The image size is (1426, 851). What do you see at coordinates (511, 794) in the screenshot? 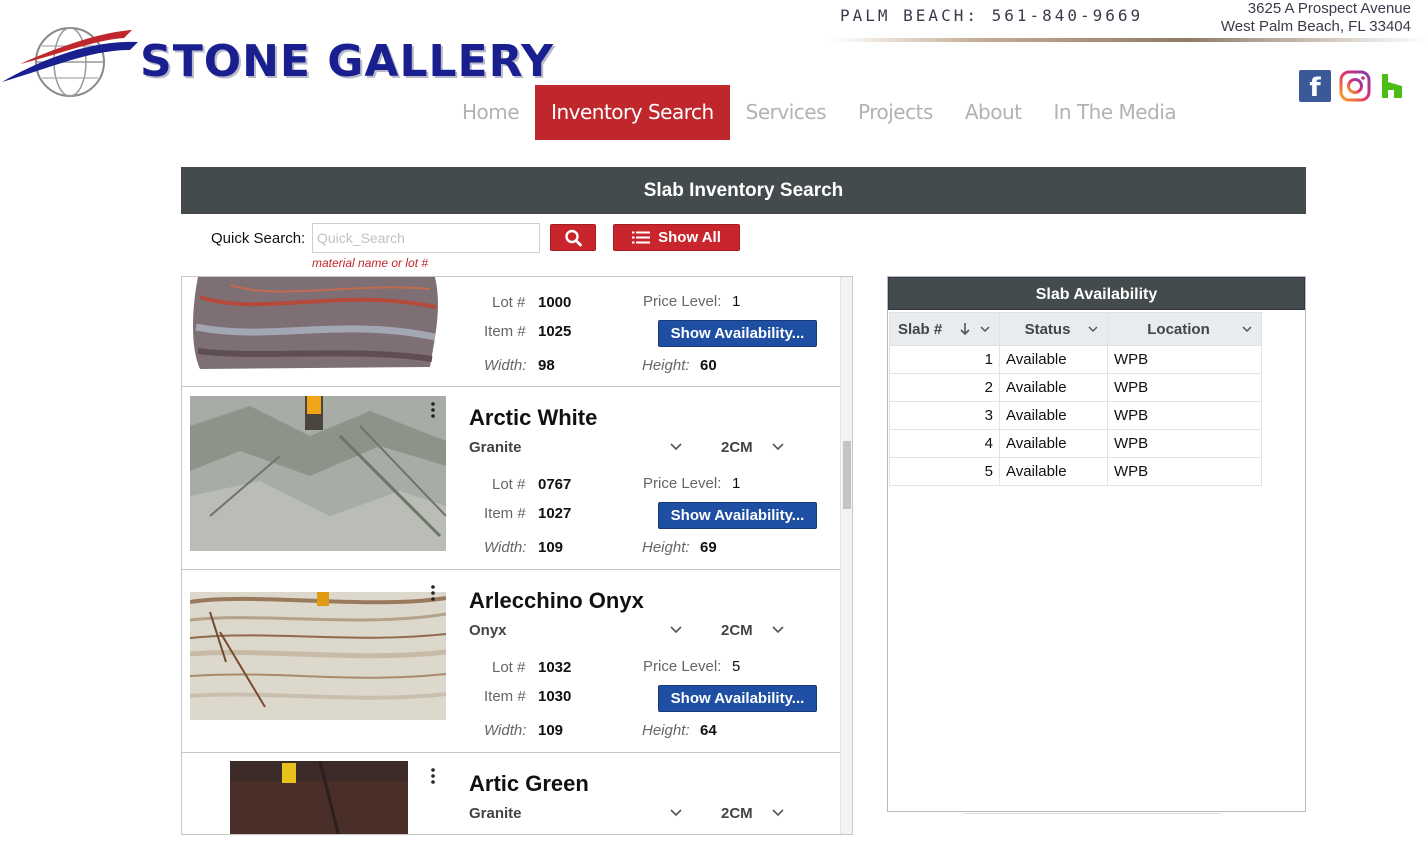
I see `product-card: Artic Green Granite 2CM` at bounding box center [511, 794].